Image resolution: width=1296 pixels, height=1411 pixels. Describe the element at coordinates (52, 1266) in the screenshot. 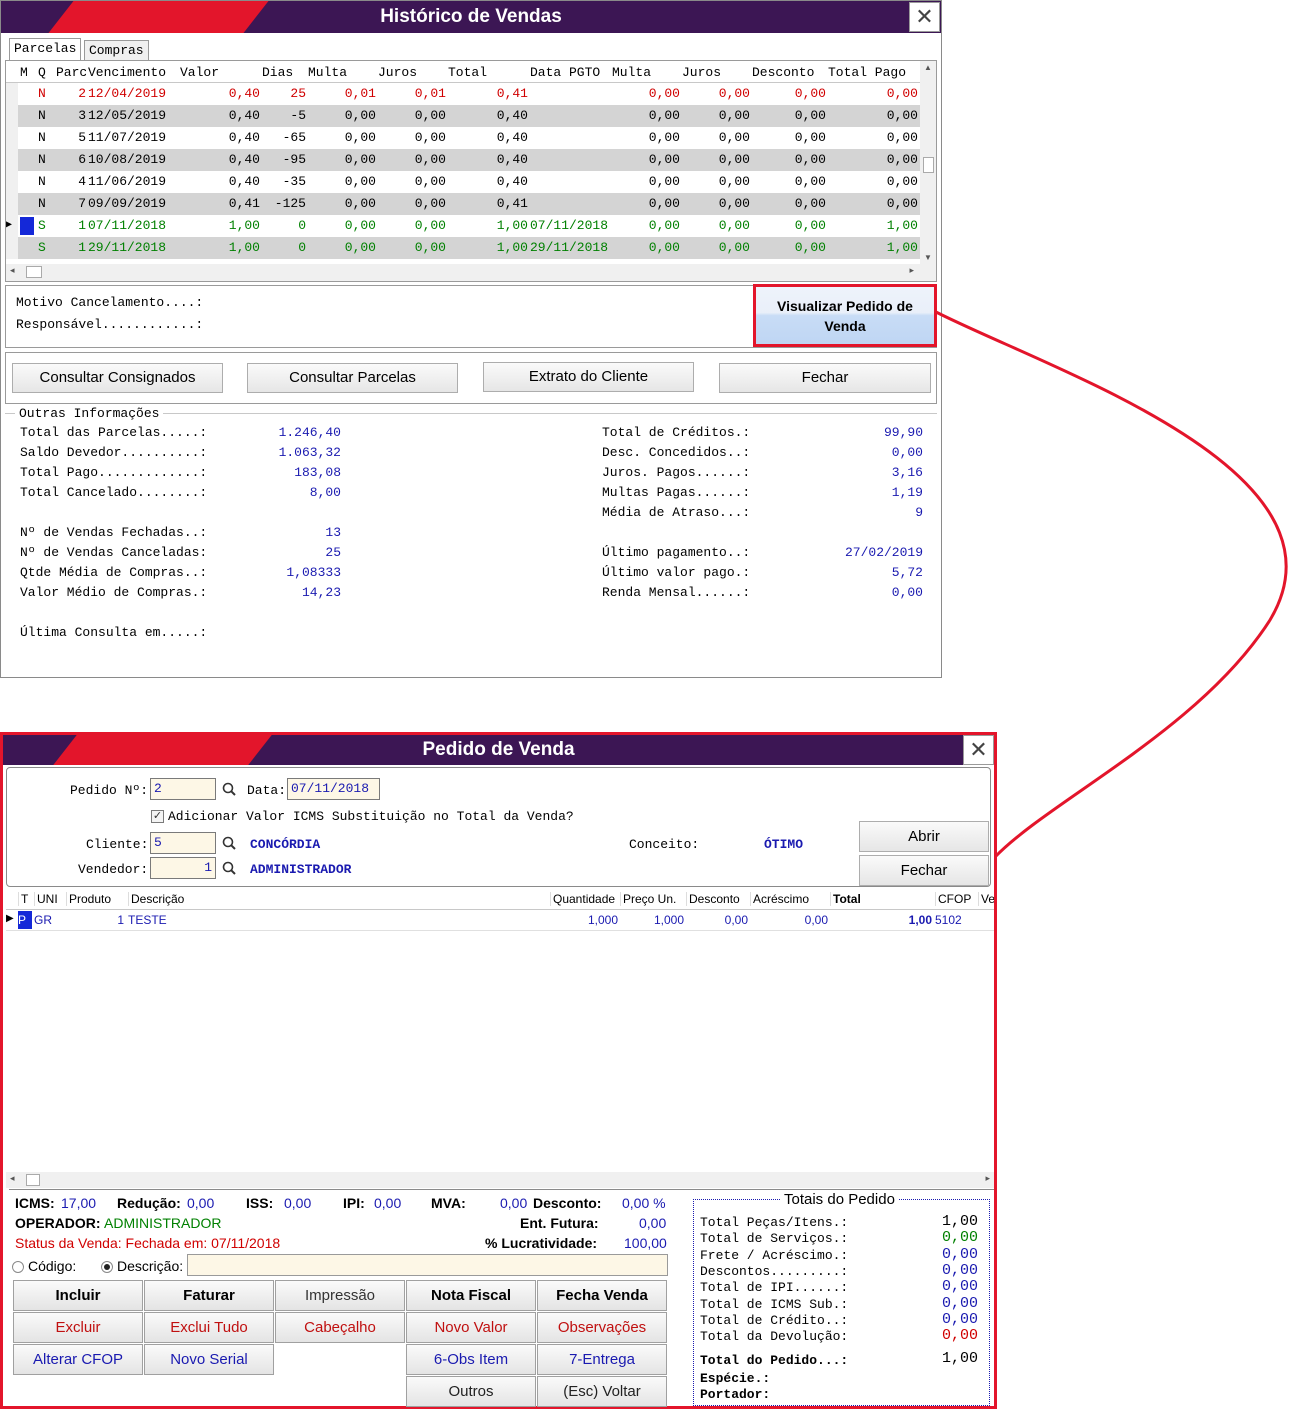

I see `codigo-label: Código:` at that location.